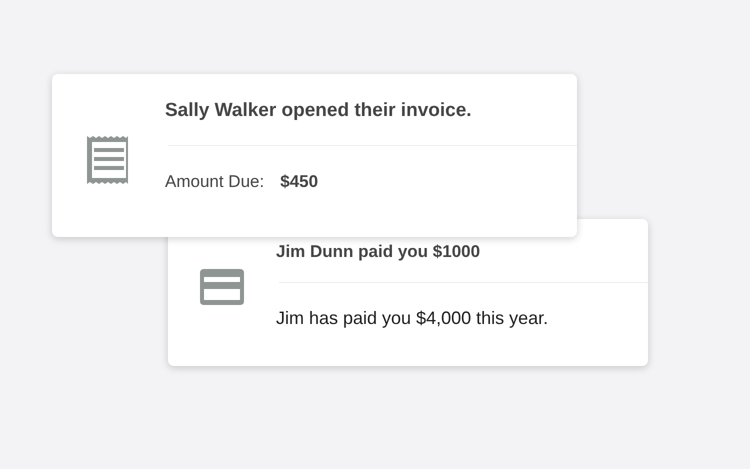 This screenshot has width=750, height=469. I want to click on notification-title: Jim Dunn paid you $1000, so click(379, 252).